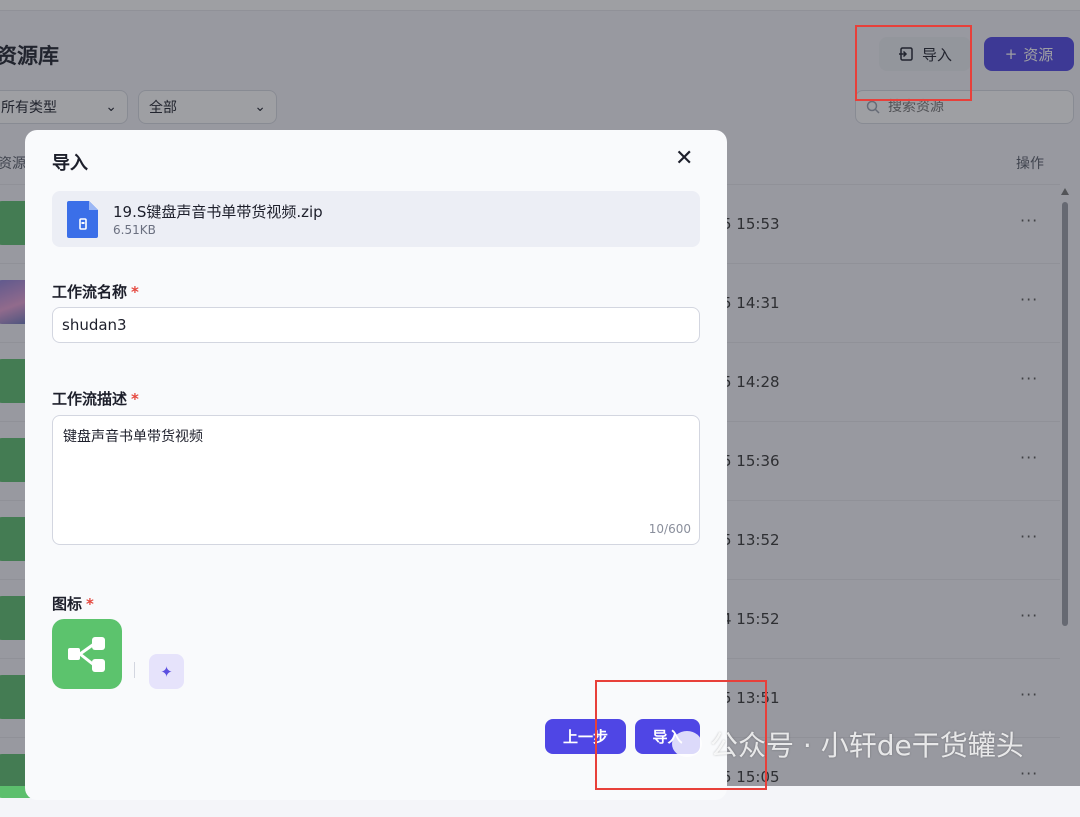 The width and height of the screenshot is (1080, 817). Describe the element at coordinates (669, 529) in the screenshot. I see `char-counter: 10/600` at that location.